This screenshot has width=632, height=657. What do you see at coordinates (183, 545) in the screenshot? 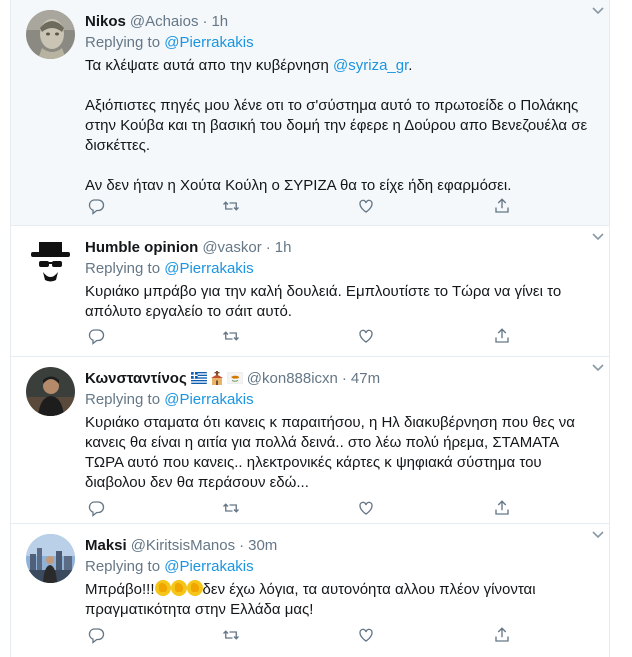
I see `user-handle: @KiritsisManos` at bounding box center [183, 545].